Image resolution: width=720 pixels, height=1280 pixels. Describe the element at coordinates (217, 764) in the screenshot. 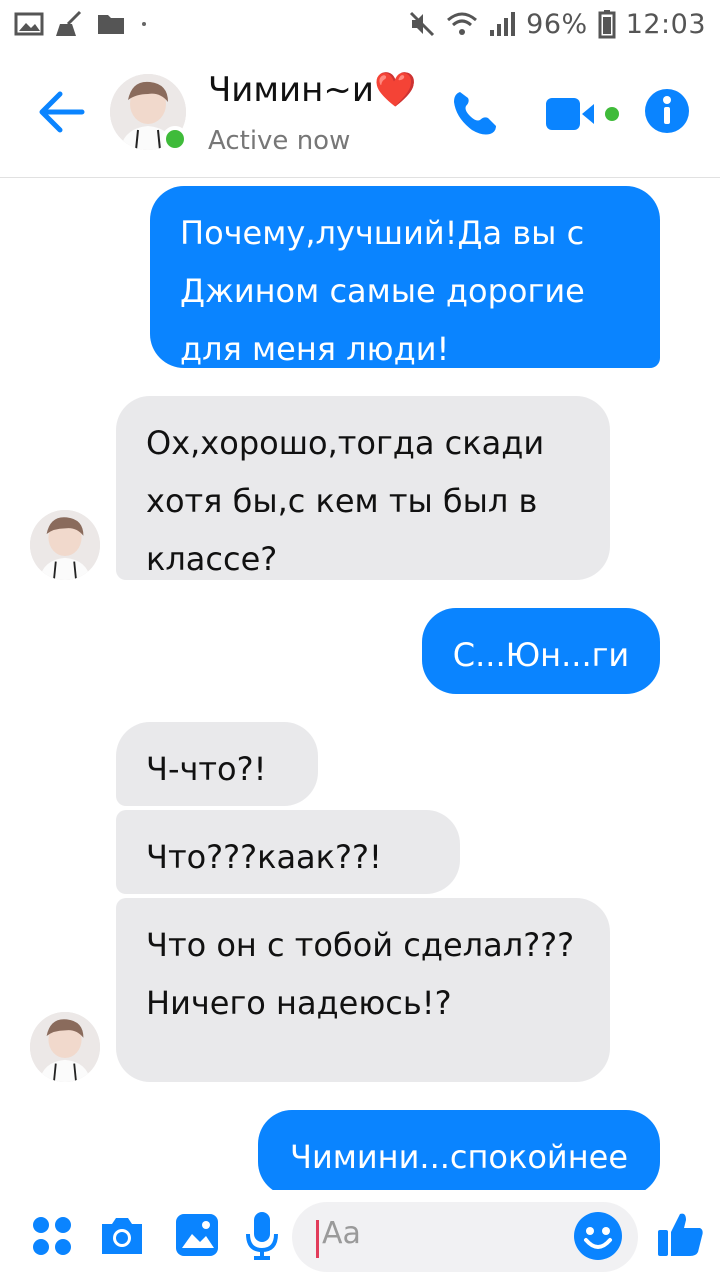

I see `message-bubble-incoming: Ч-что?!` at that location.